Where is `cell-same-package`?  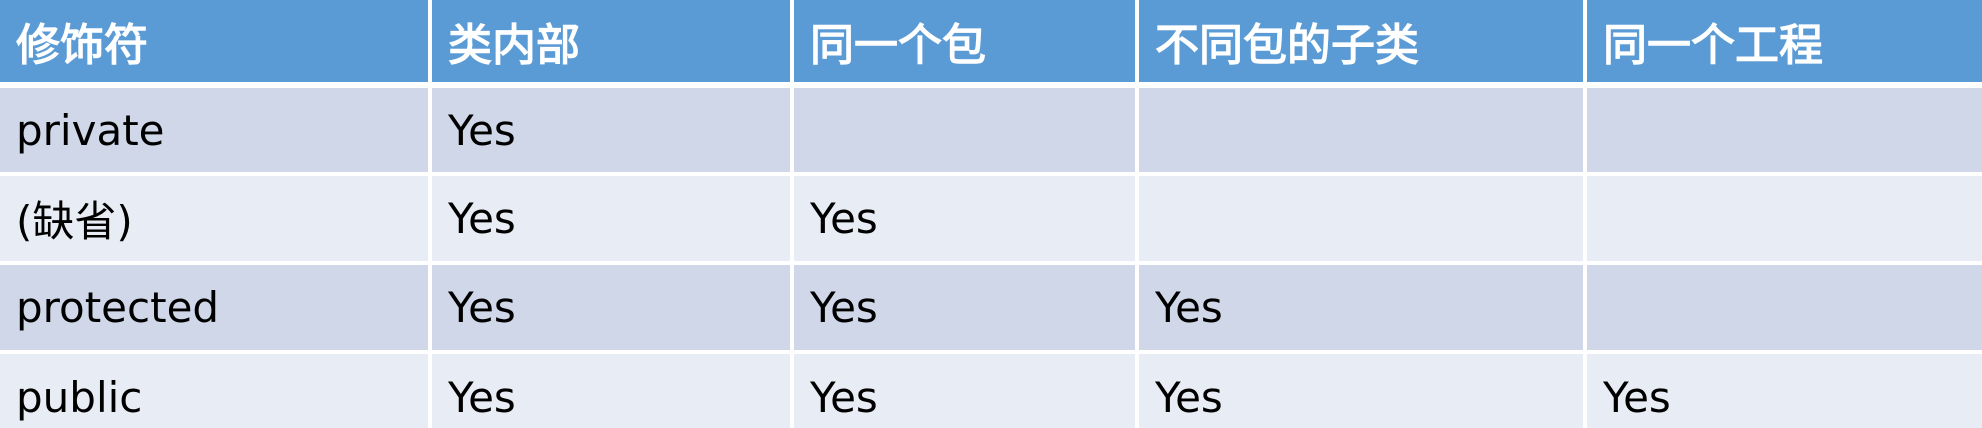 cell-same-package is located at coordinates (965, 130).